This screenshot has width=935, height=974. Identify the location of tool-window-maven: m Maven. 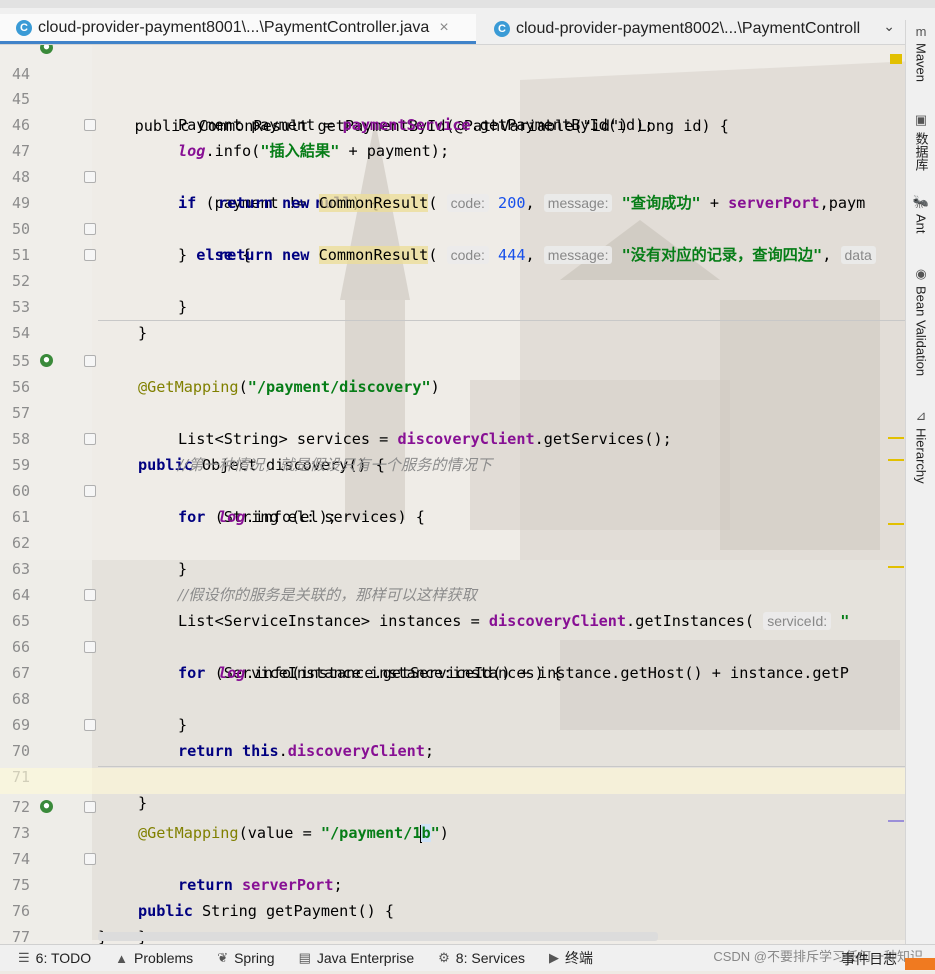
(921, 53).